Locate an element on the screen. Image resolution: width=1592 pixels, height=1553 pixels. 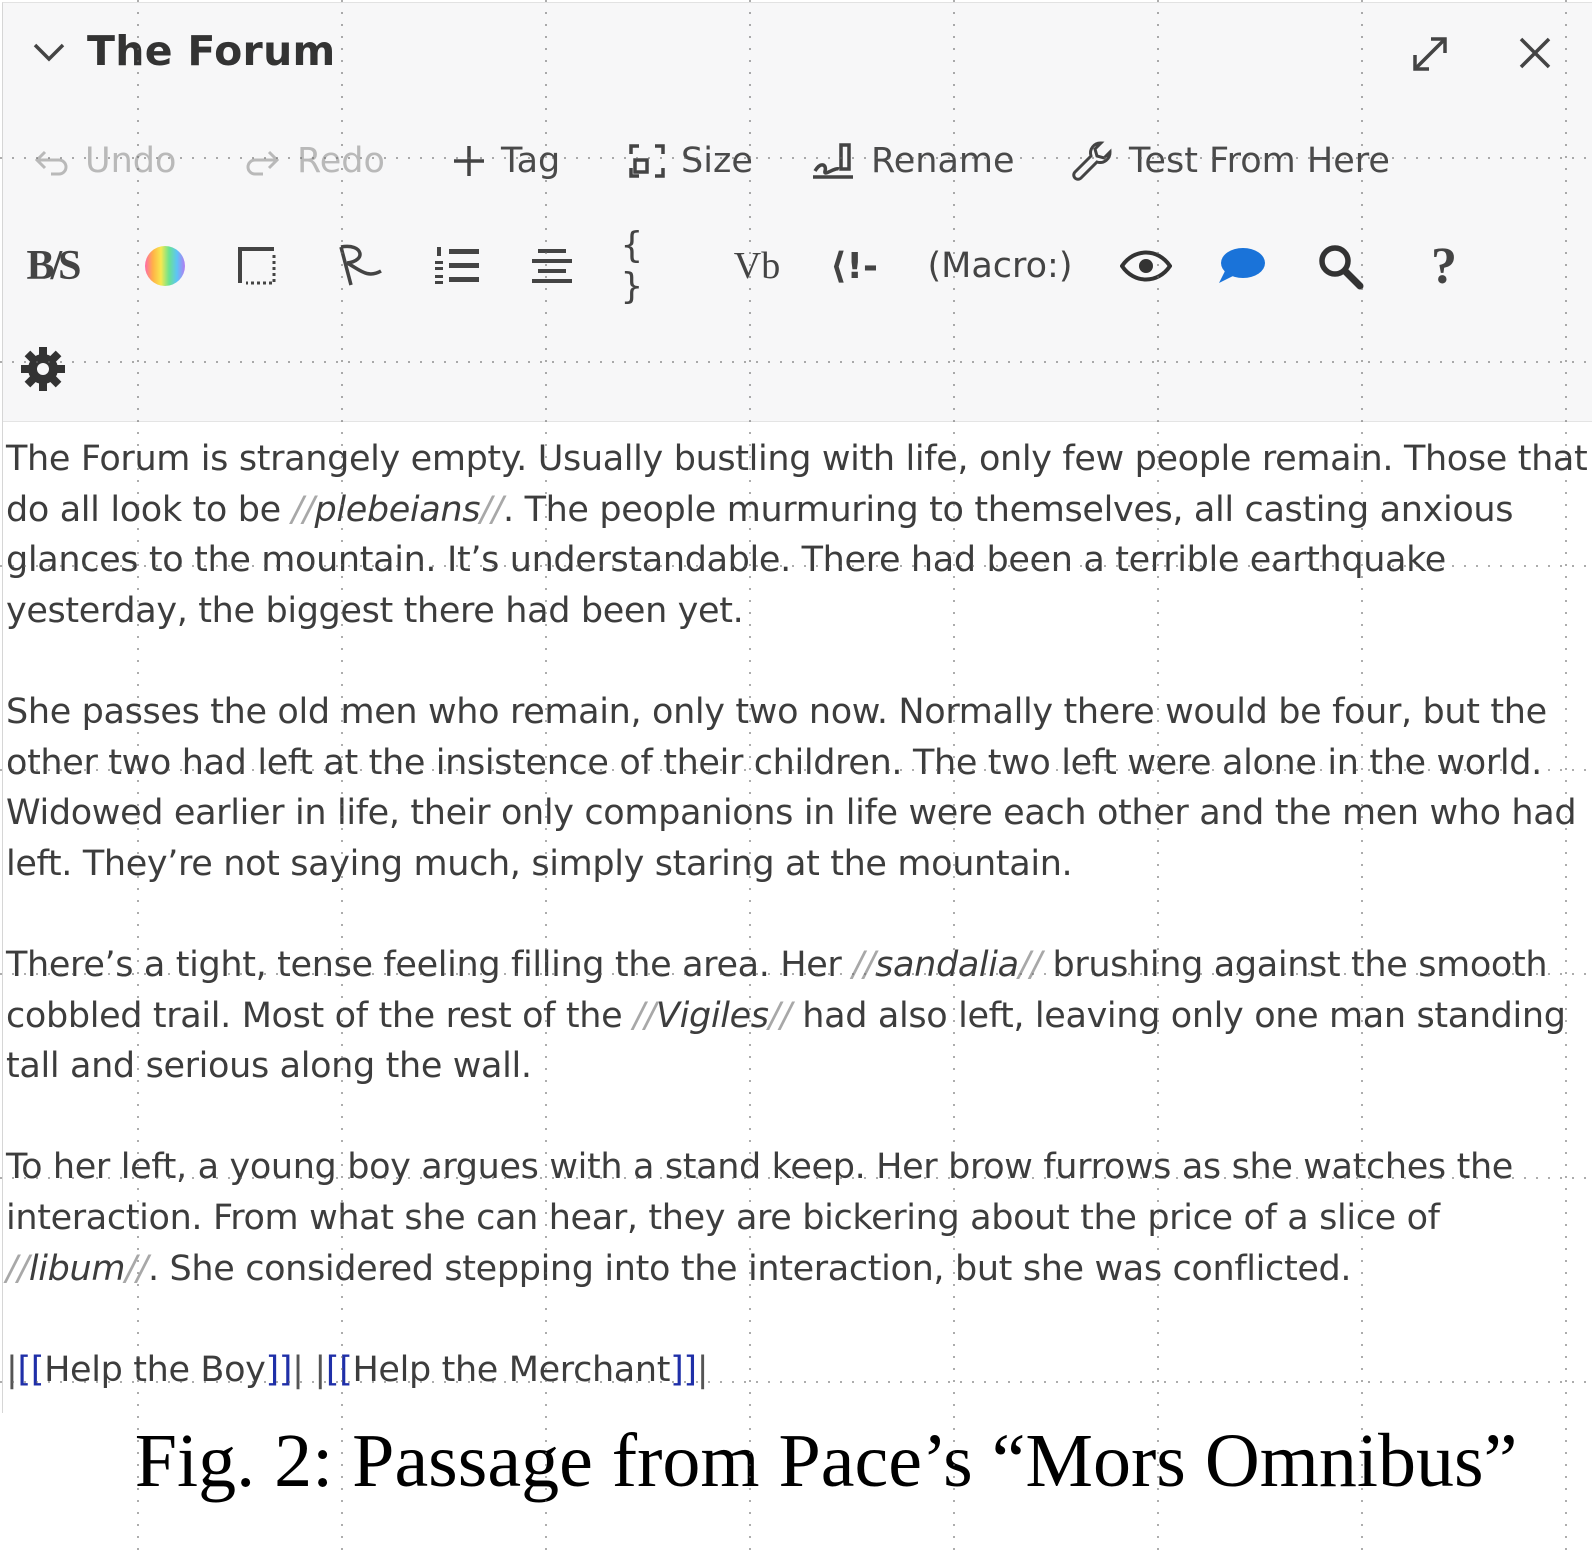
help-label: ? is located at coordinates (1444, 266).